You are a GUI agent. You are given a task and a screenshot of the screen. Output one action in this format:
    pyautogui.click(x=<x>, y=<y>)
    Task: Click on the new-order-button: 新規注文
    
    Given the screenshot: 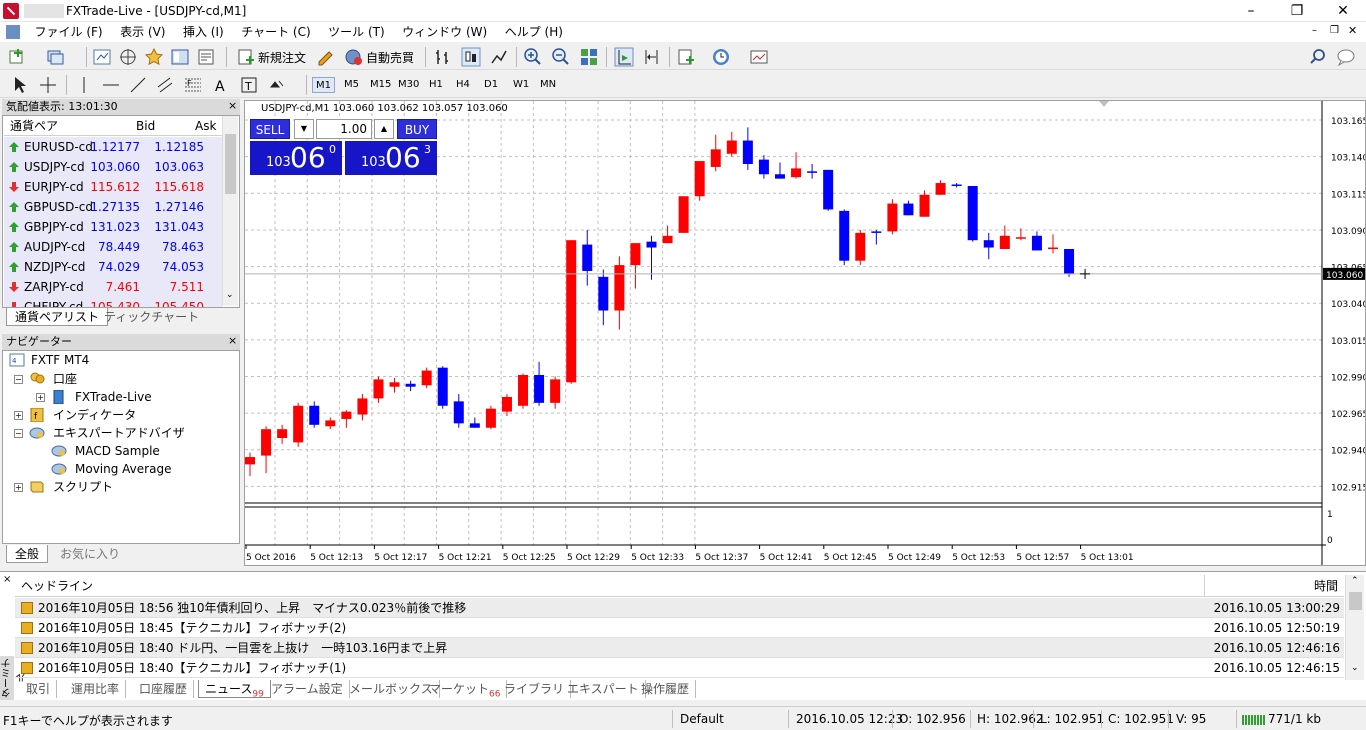 What is the action you would take?
    pyautogui.click(x=282, y=57)
    